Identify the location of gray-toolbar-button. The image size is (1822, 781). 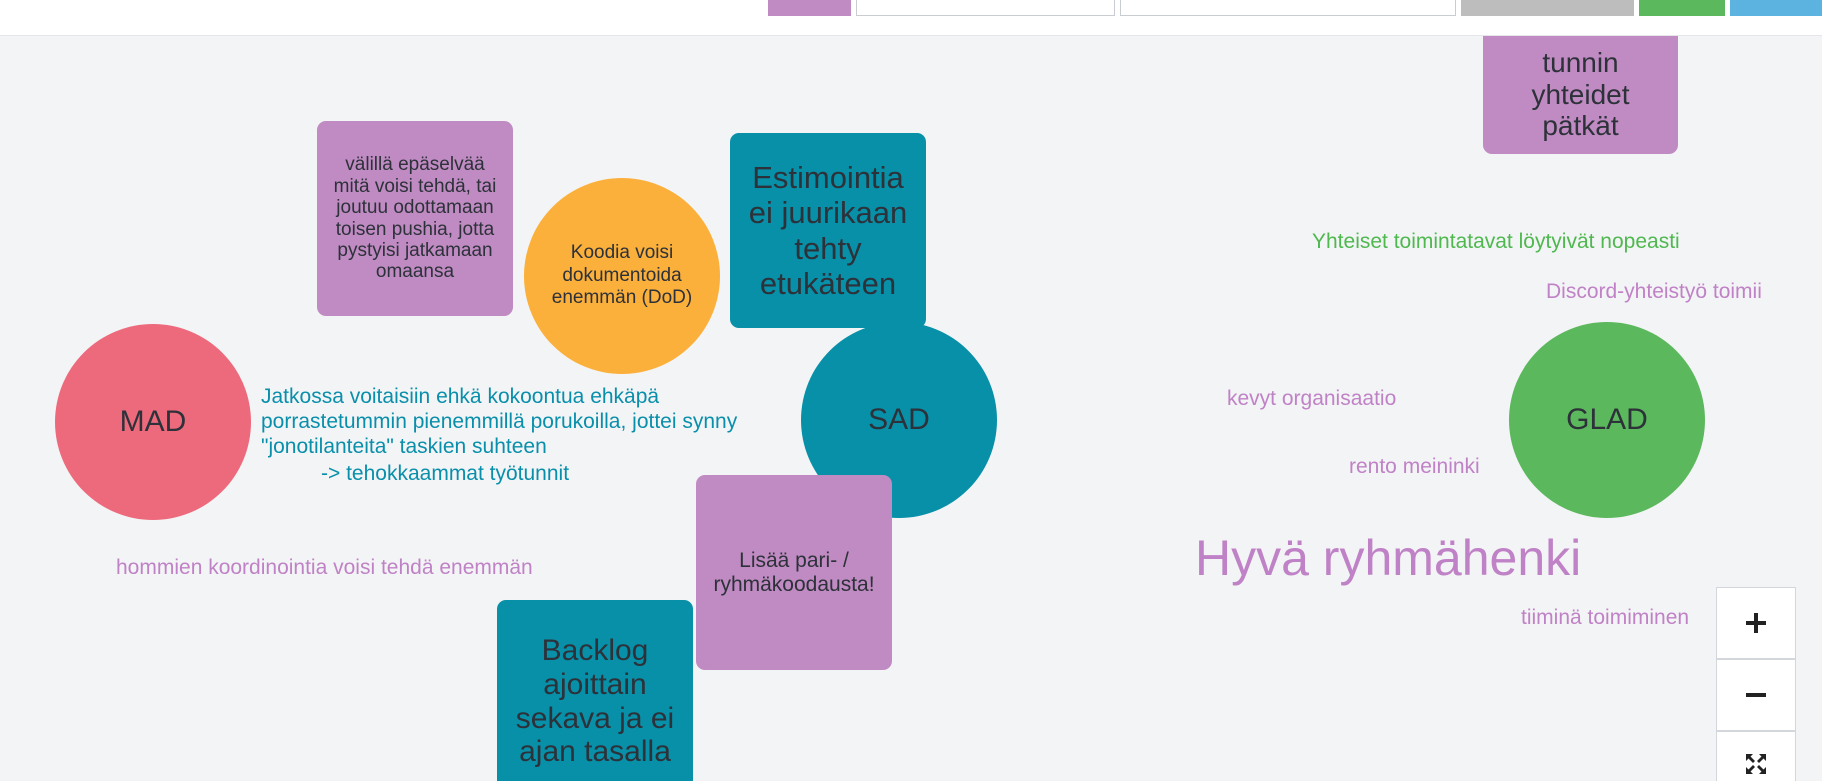
(1547, 8).